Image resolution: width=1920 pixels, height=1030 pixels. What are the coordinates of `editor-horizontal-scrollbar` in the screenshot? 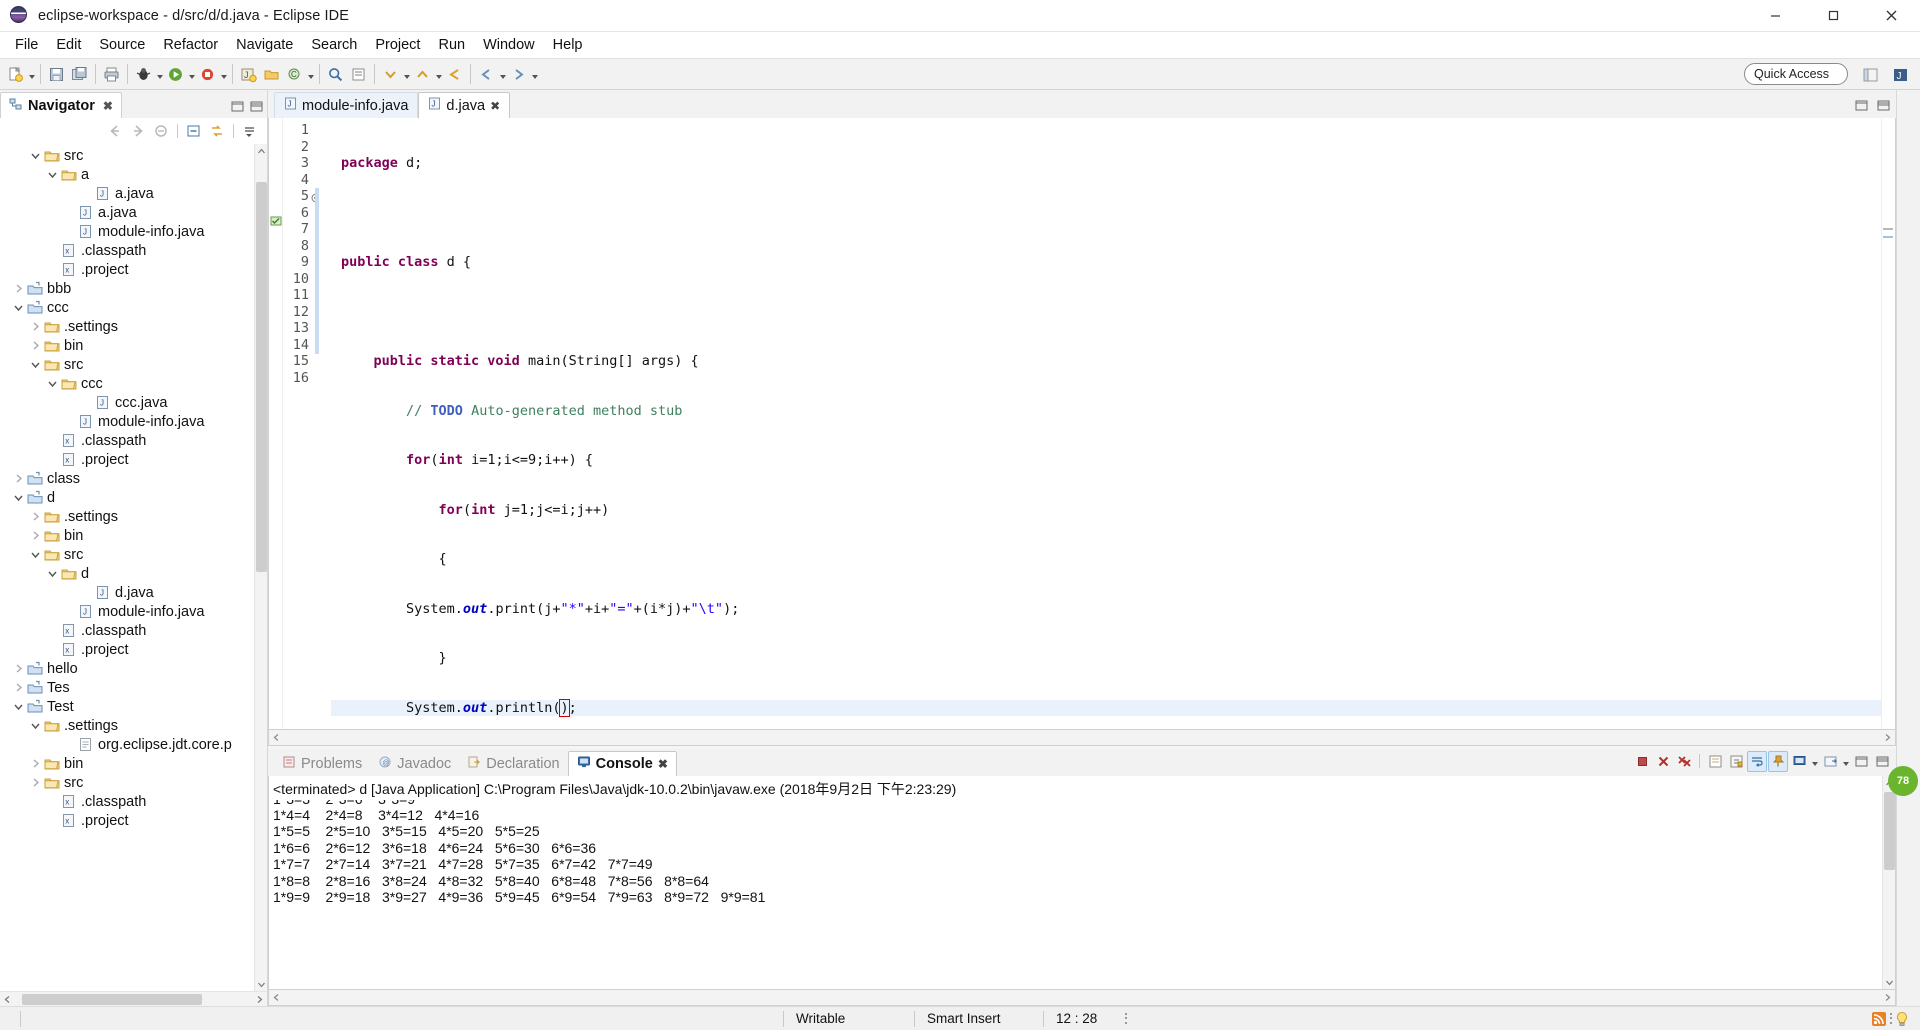 It's located at (1082, 738).